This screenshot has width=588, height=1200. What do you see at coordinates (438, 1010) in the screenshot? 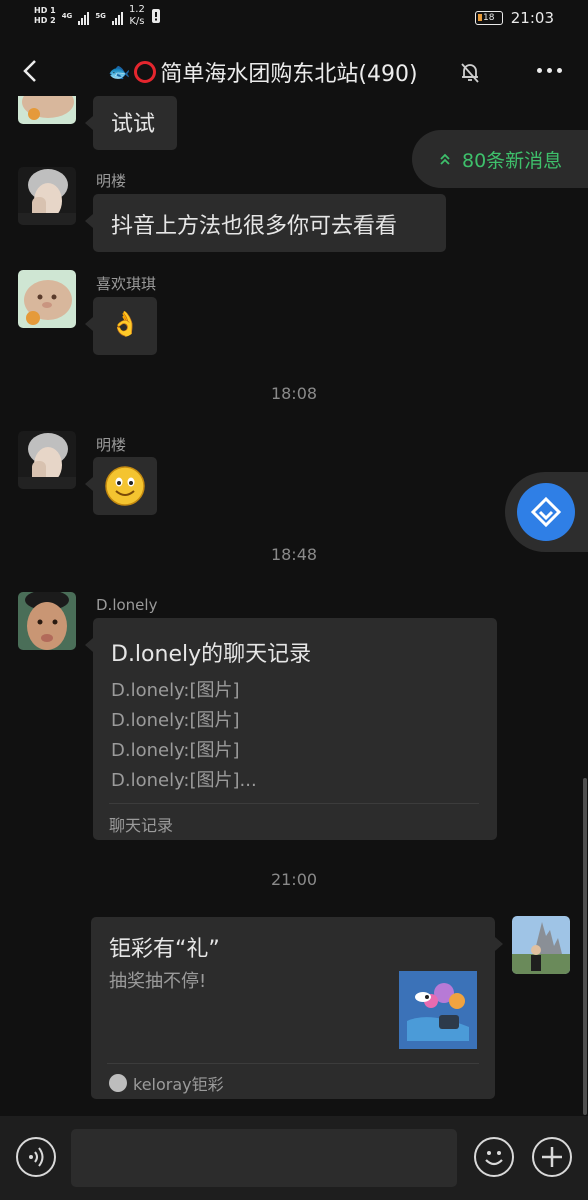
I see `link-card-thumbnail` at bounding box center [438, 1010].